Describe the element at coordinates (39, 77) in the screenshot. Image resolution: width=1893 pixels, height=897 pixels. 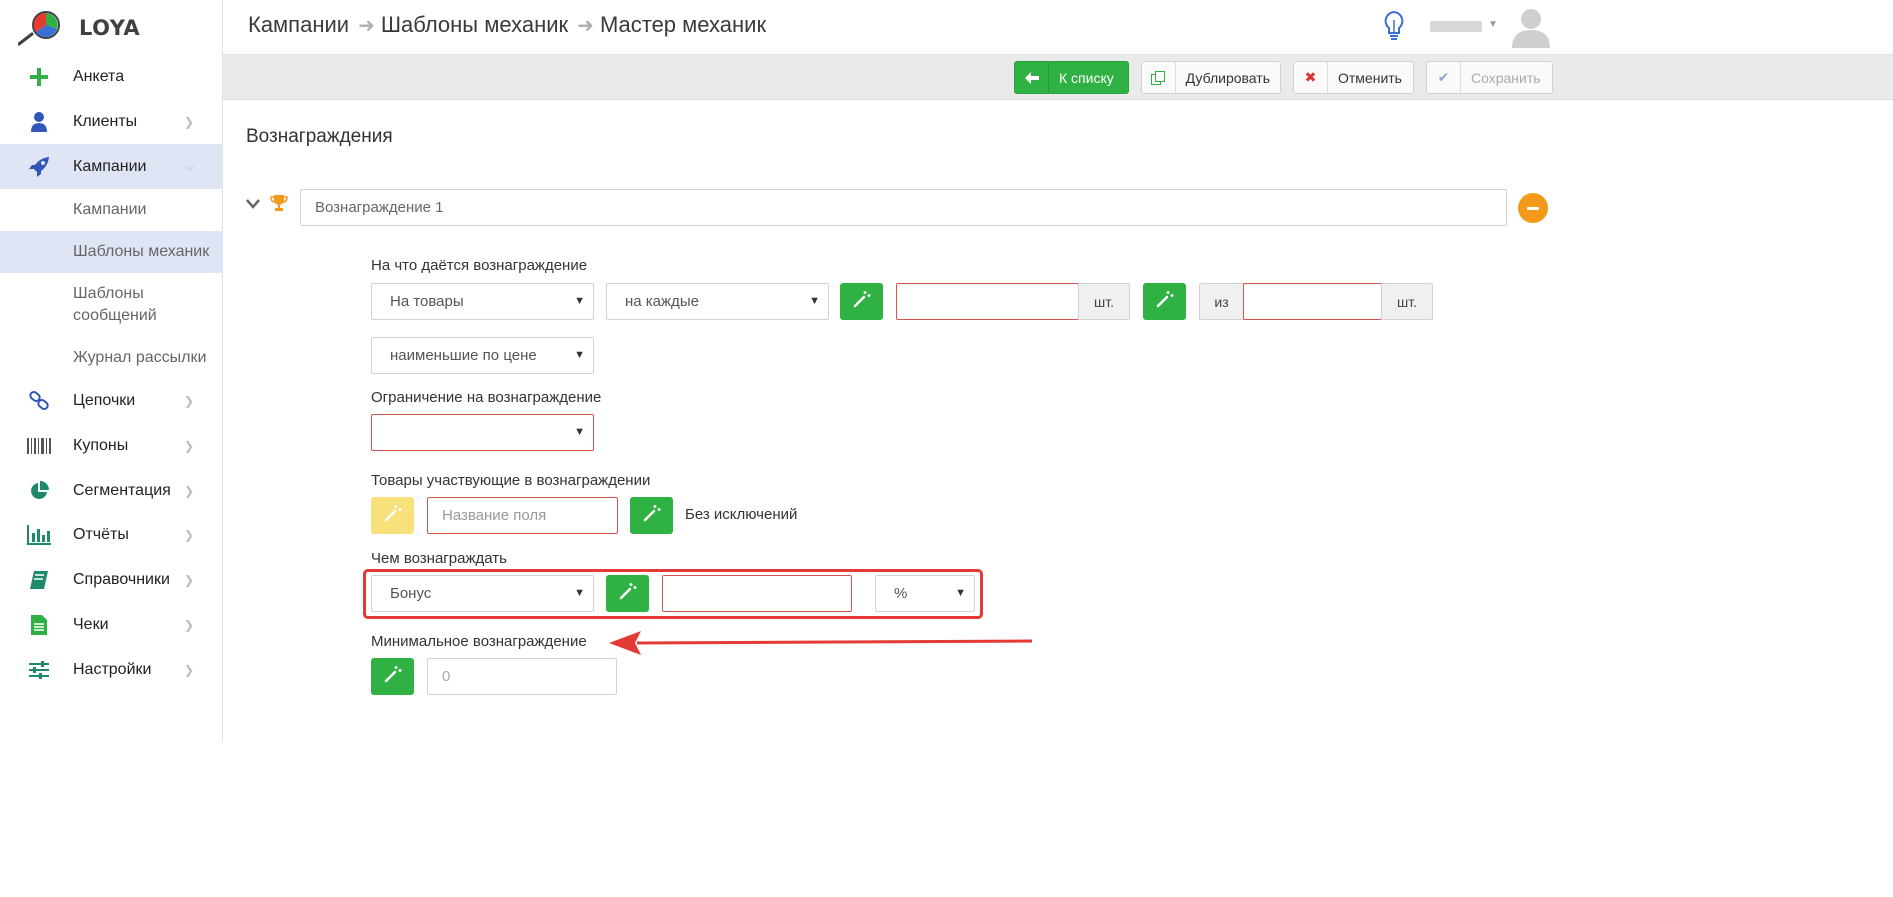
I see `plus-icon` at that location.